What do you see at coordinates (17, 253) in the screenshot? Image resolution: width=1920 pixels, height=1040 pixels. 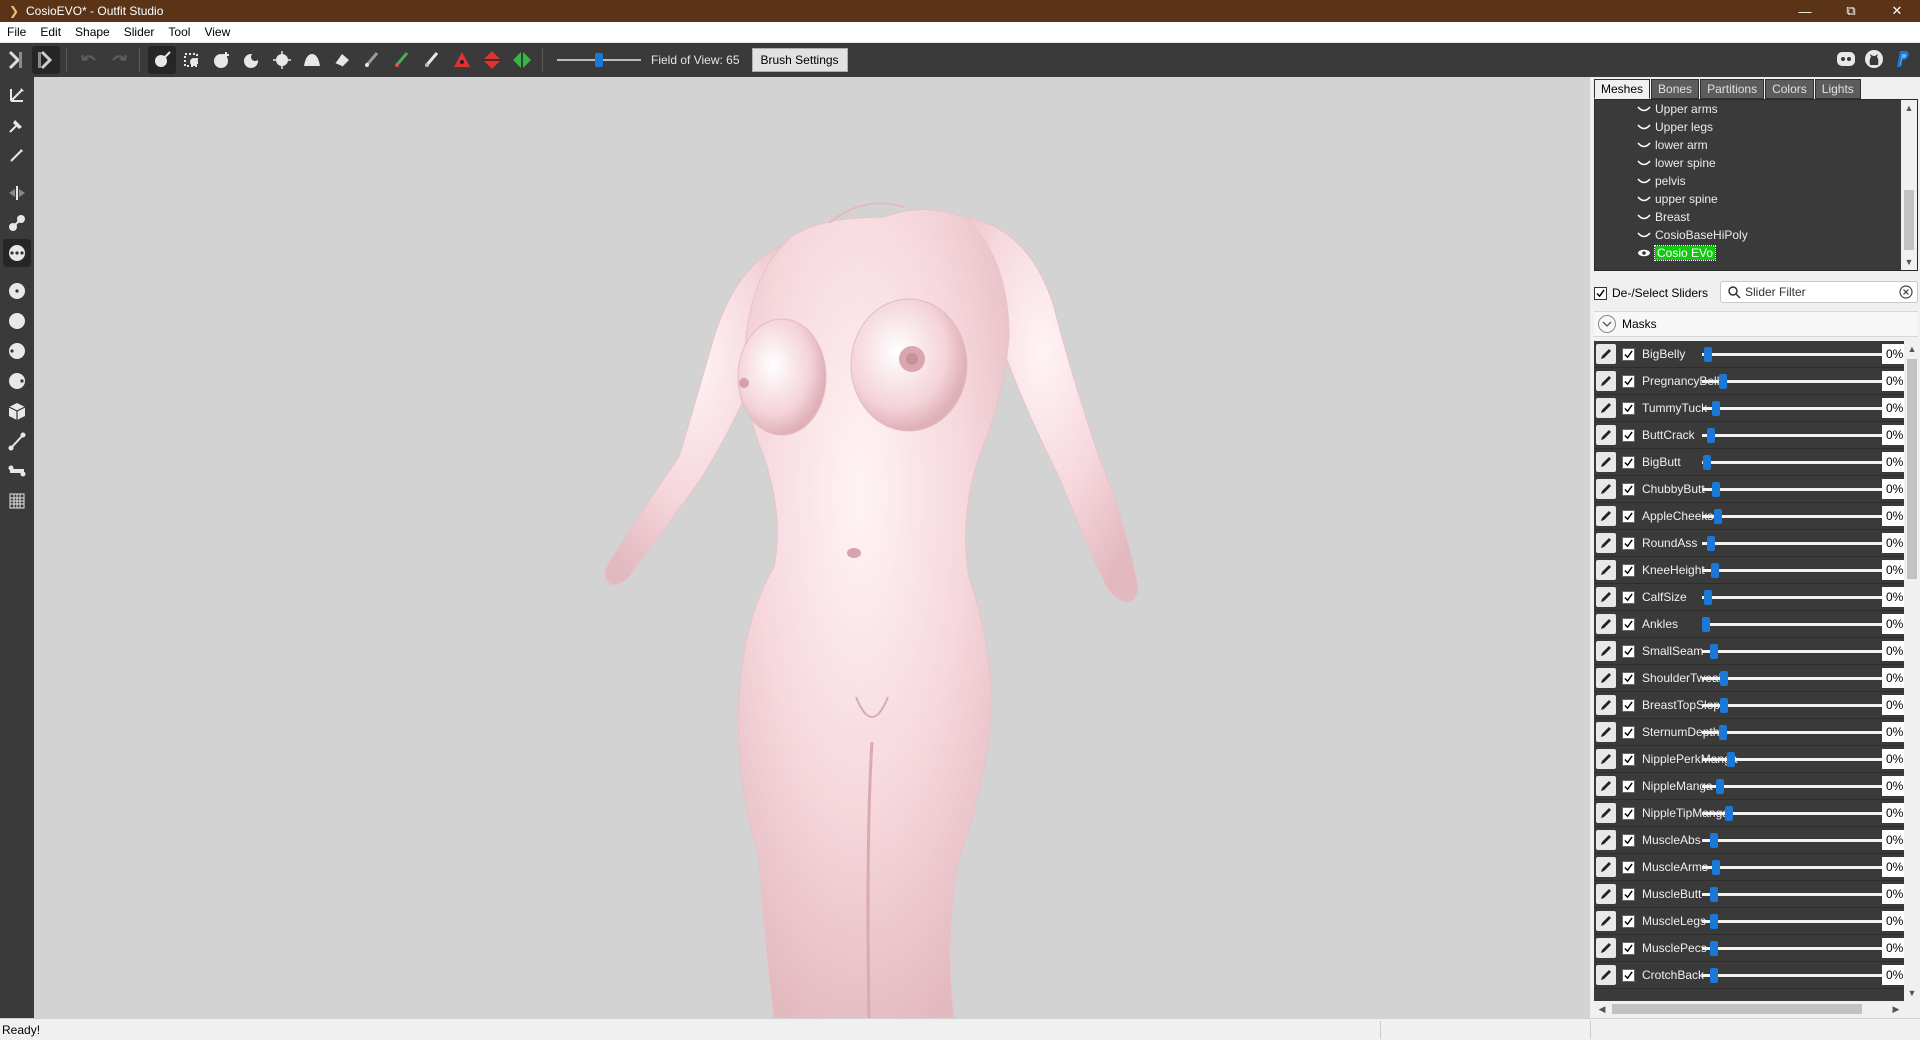 I see `xray-icon` at bounding box center [17, 253].